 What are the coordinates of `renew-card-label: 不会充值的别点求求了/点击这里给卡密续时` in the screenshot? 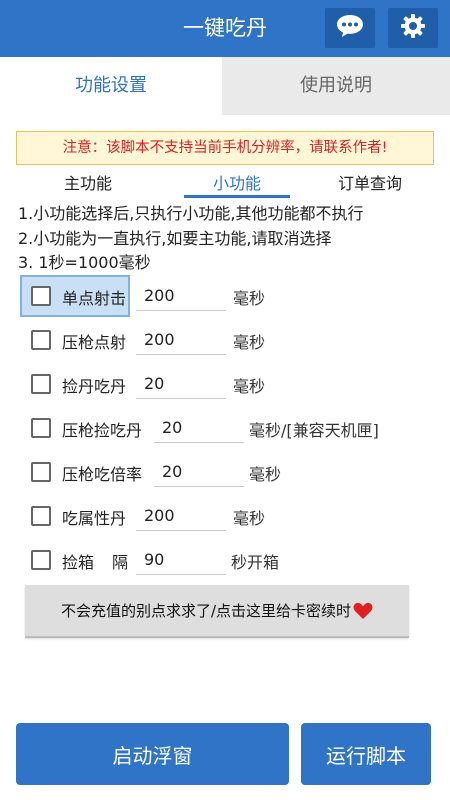 It's located at (206, 611).